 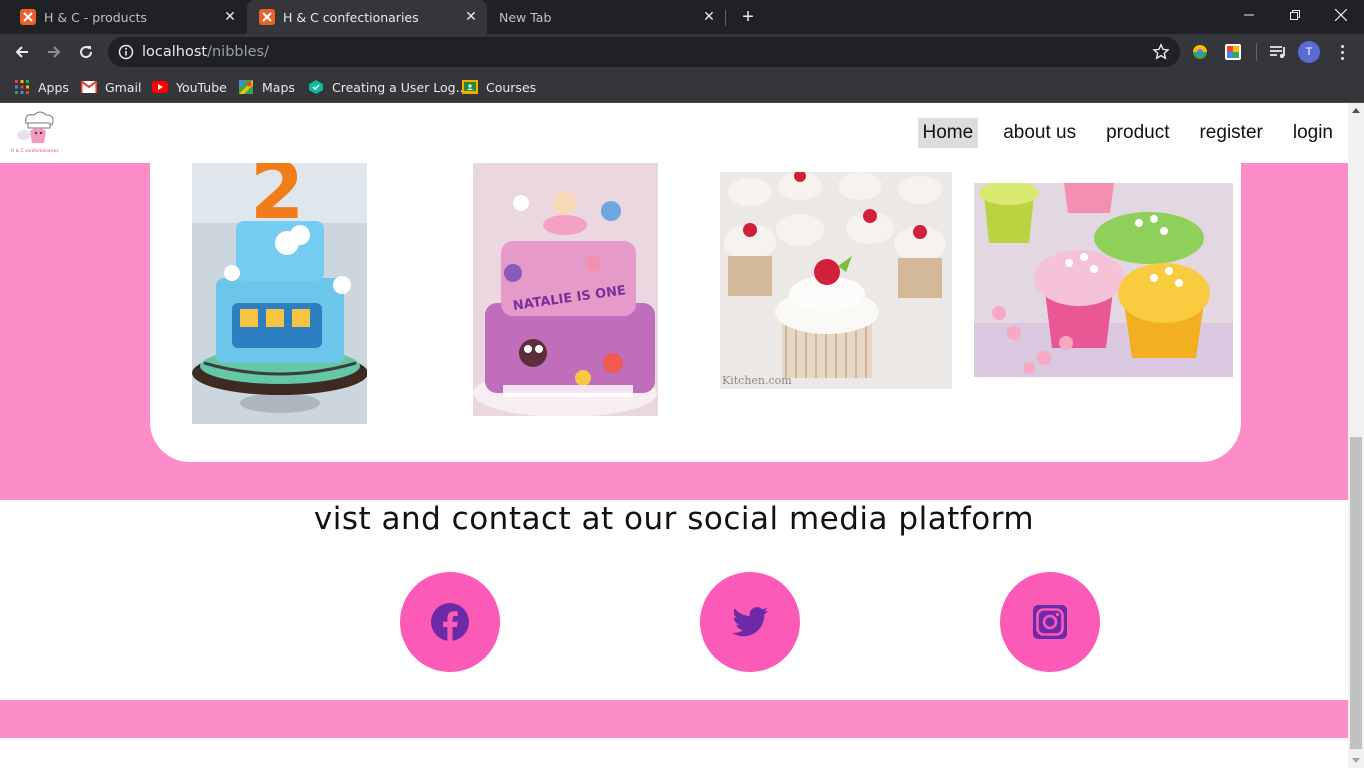 I want to click on chef-cupcake-logo: H & C confectionaries, so click(x=35, y=133).